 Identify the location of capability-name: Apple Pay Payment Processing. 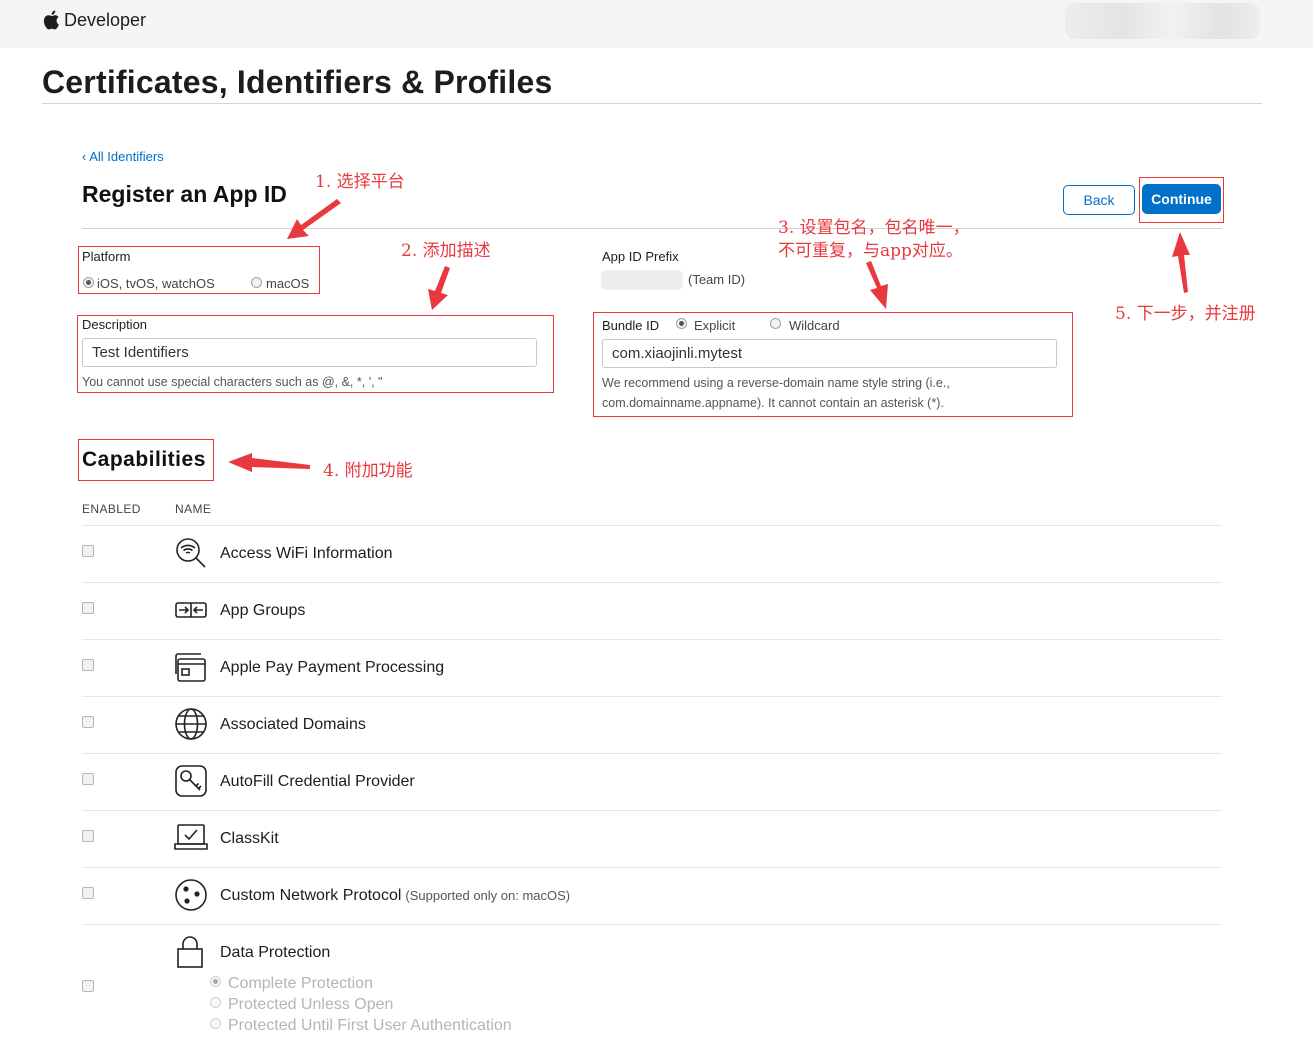
(332, 667).